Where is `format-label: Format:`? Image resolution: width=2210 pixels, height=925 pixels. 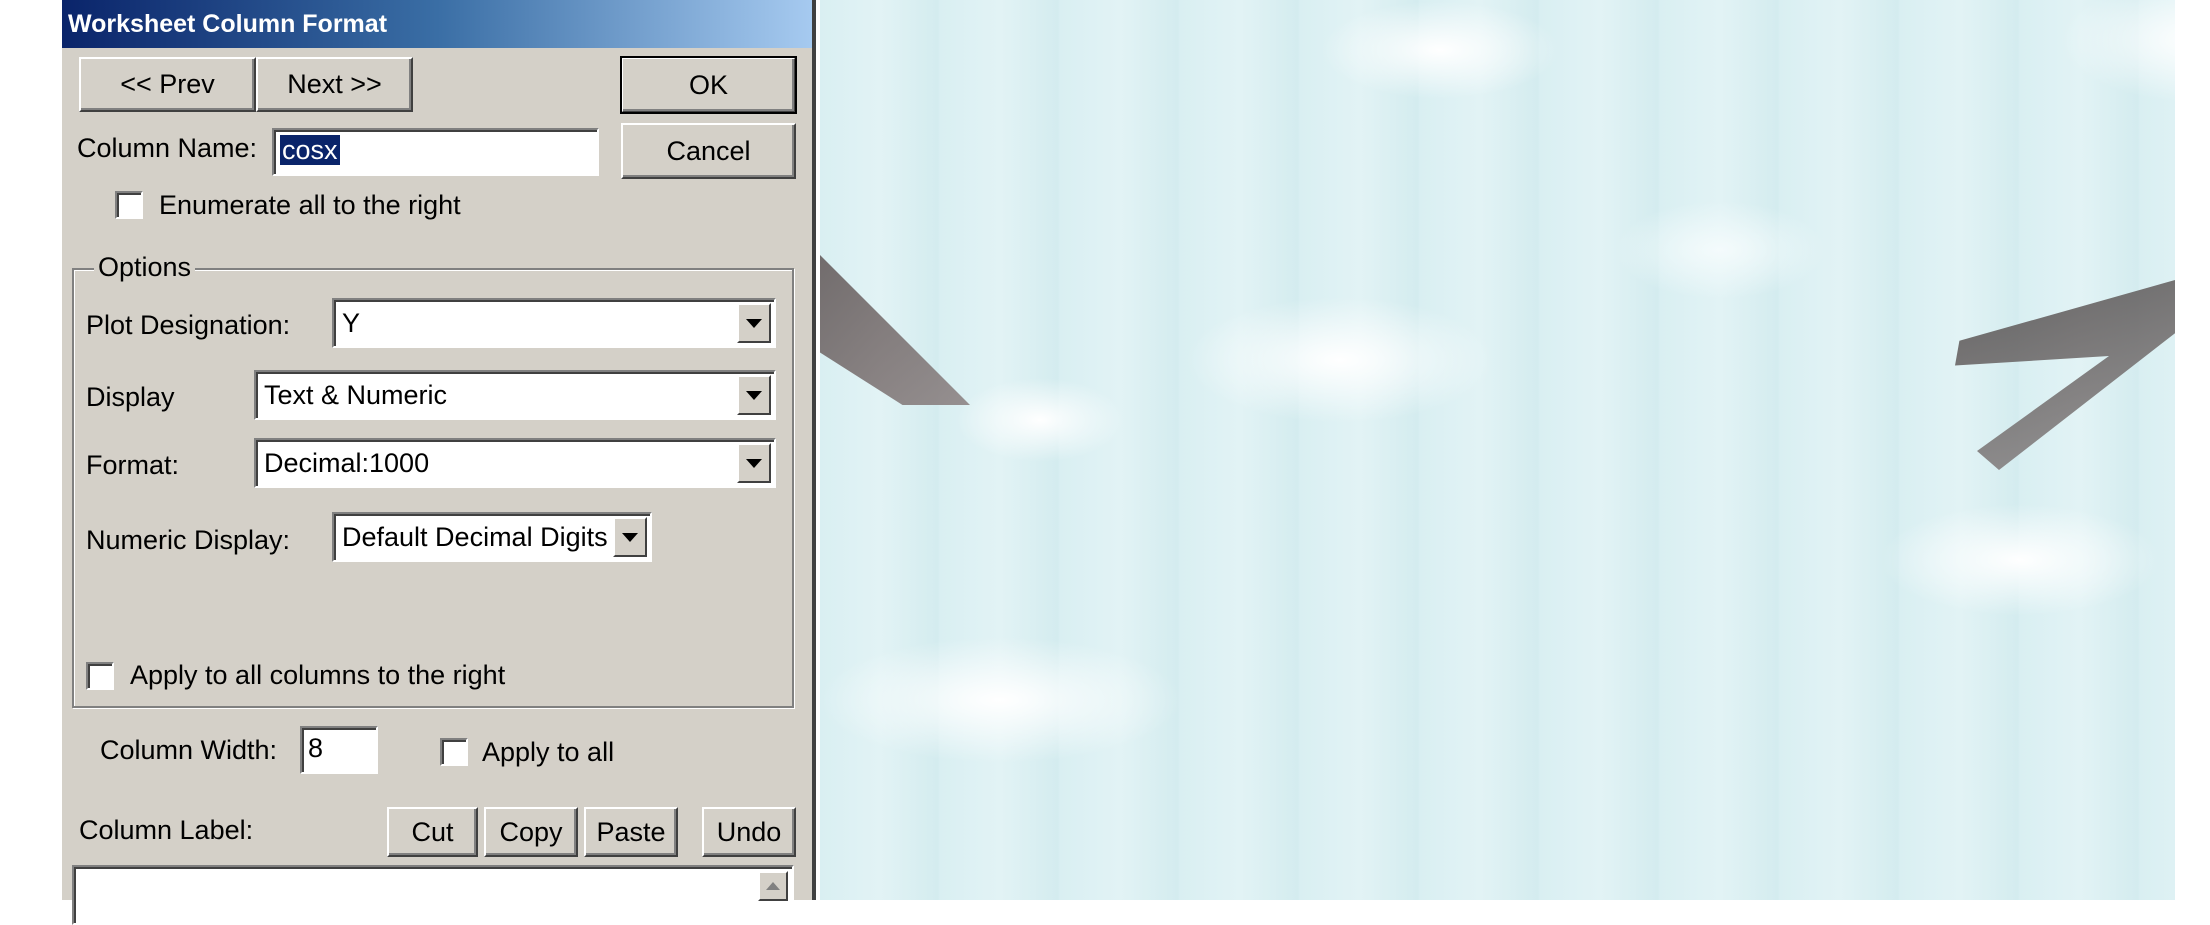 format-label: Format: is located at coordinates (133, 465).